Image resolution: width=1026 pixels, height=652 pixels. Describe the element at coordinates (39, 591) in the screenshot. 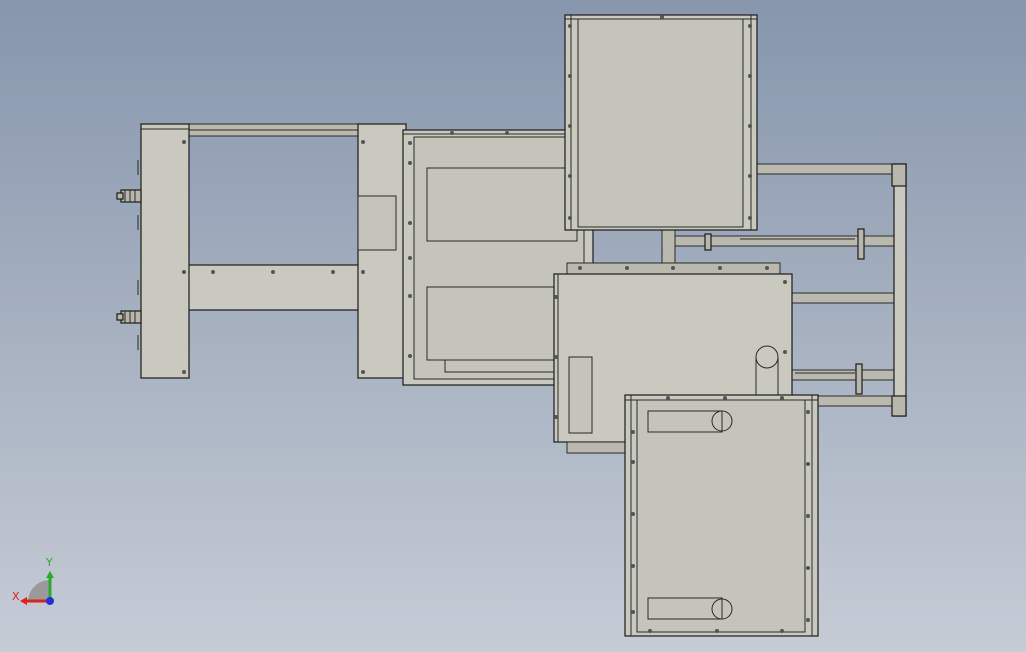

I see `triad-arc` at that location.